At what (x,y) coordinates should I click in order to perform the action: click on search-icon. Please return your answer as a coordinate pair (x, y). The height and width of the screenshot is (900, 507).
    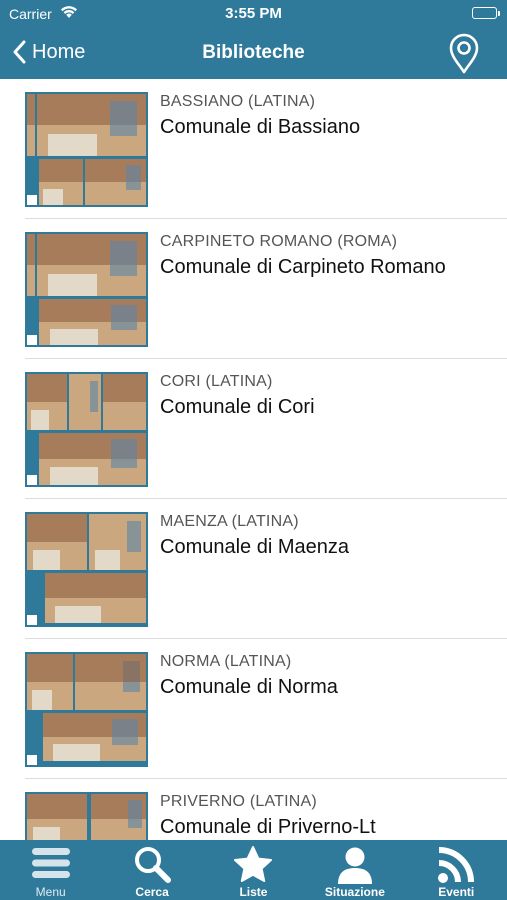
    Looking at the image, I should click on (153, 865).